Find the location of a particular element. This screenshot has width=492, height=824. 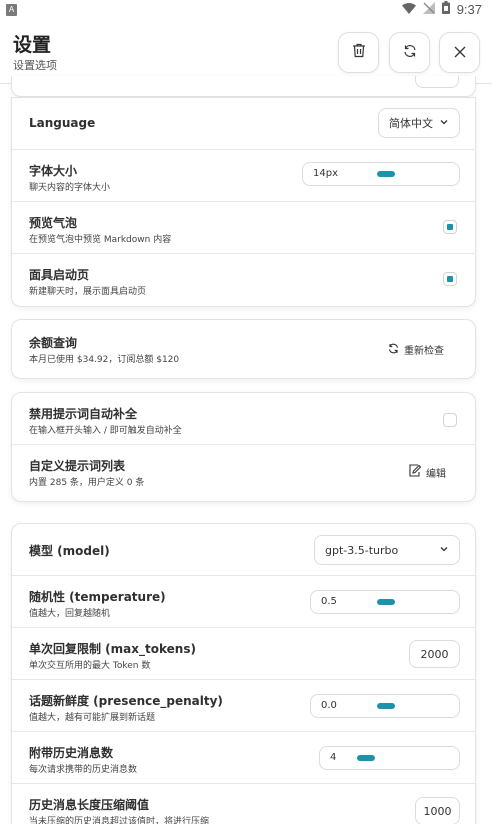

status-icons: 9:37 is located at coordinates (441, 9).